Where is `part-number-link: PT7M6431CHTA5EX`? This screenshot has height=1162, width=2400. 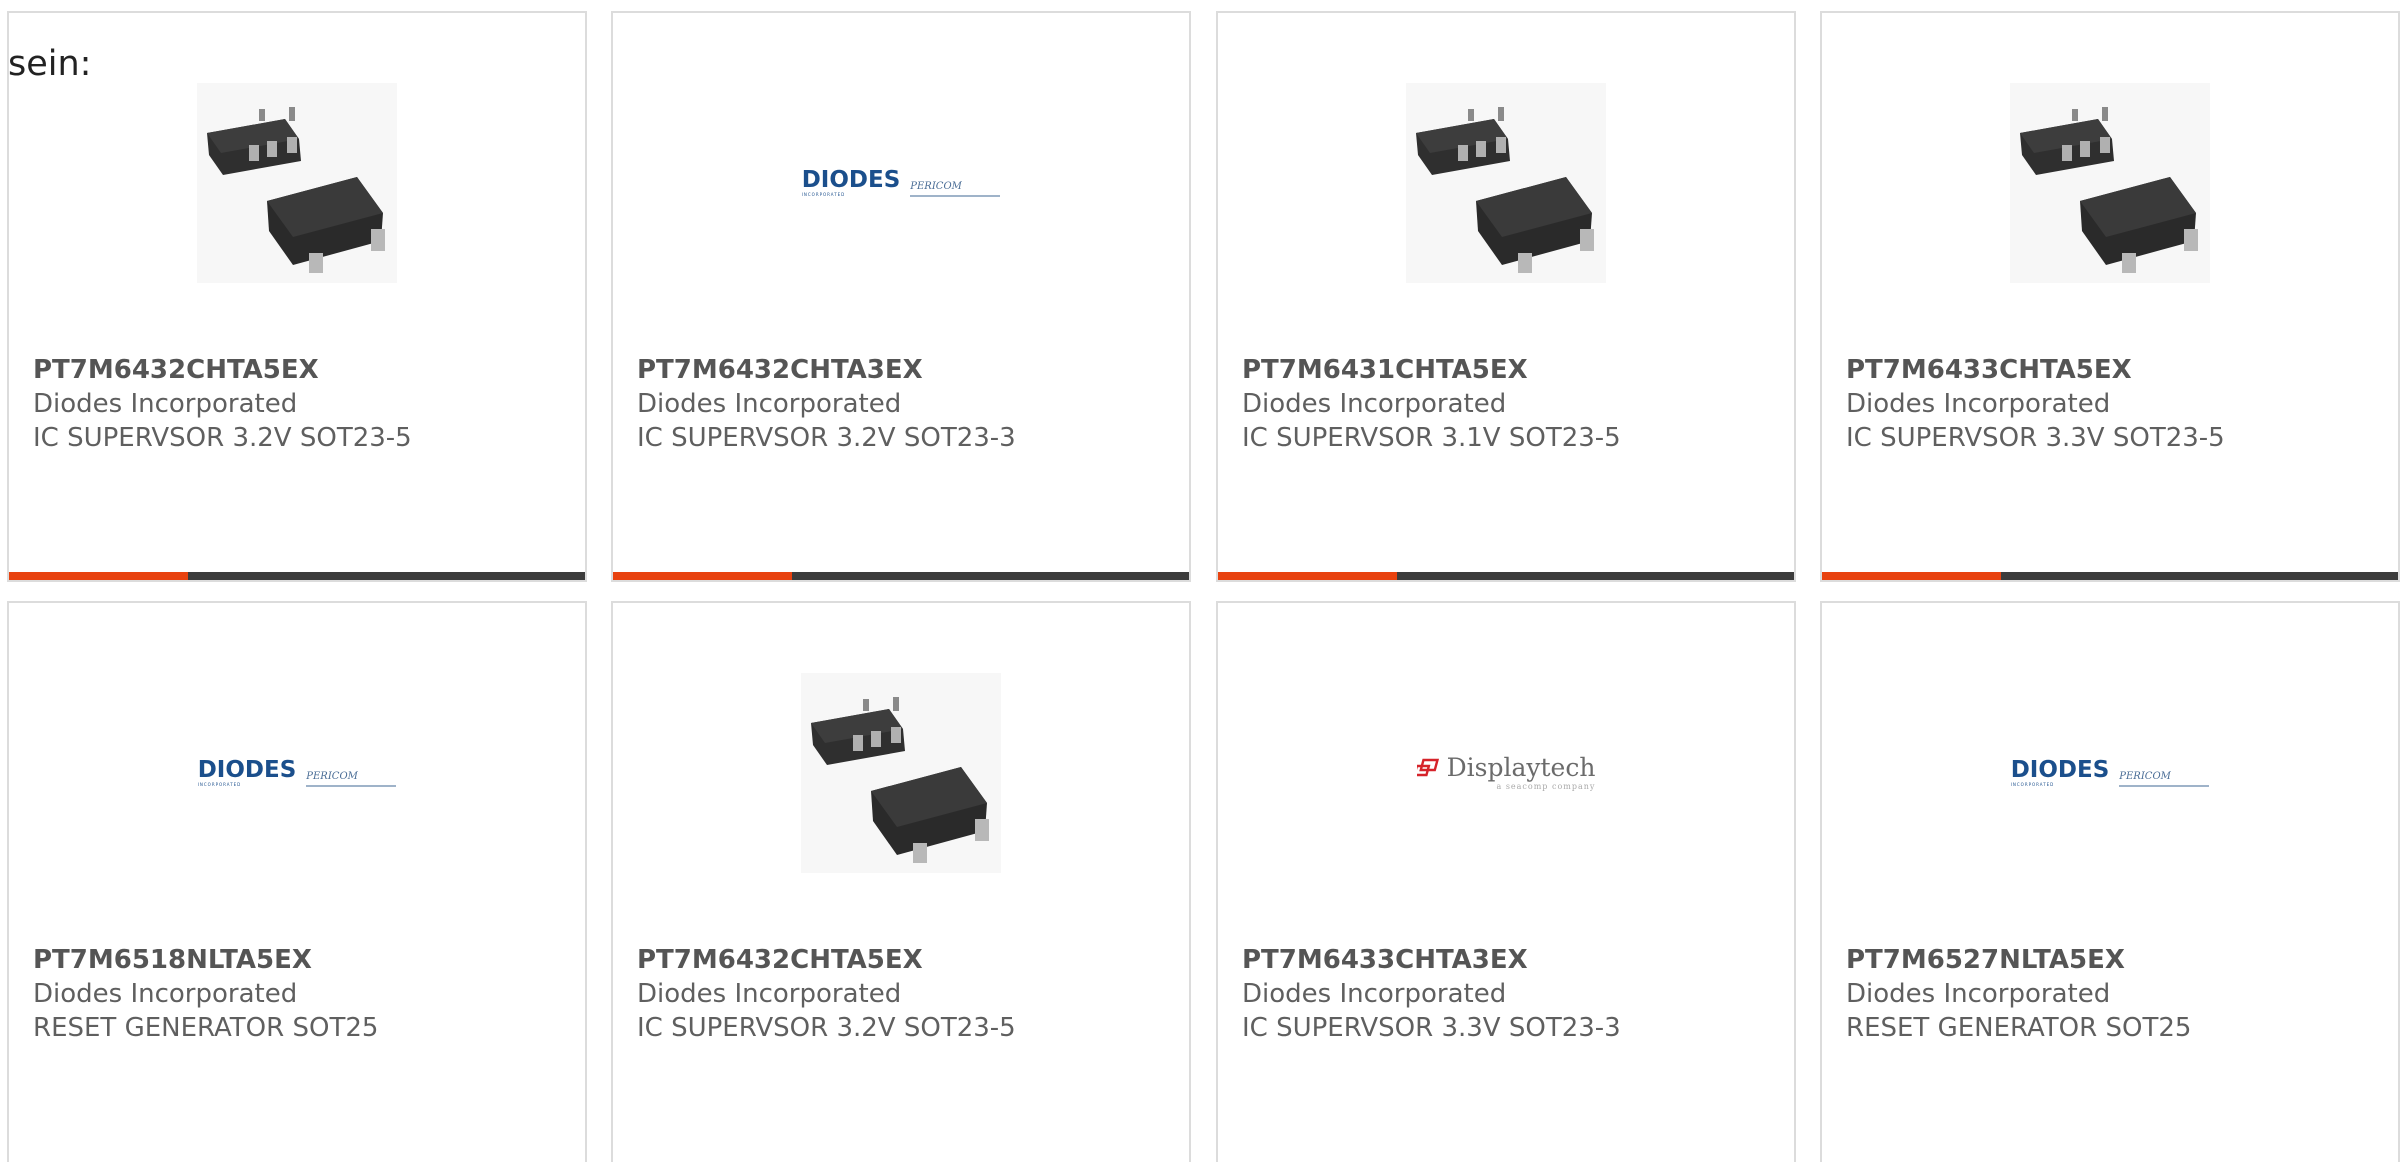
part-number-link: PT7M6431CHTA5EX is located at coordinates (1513, 370).